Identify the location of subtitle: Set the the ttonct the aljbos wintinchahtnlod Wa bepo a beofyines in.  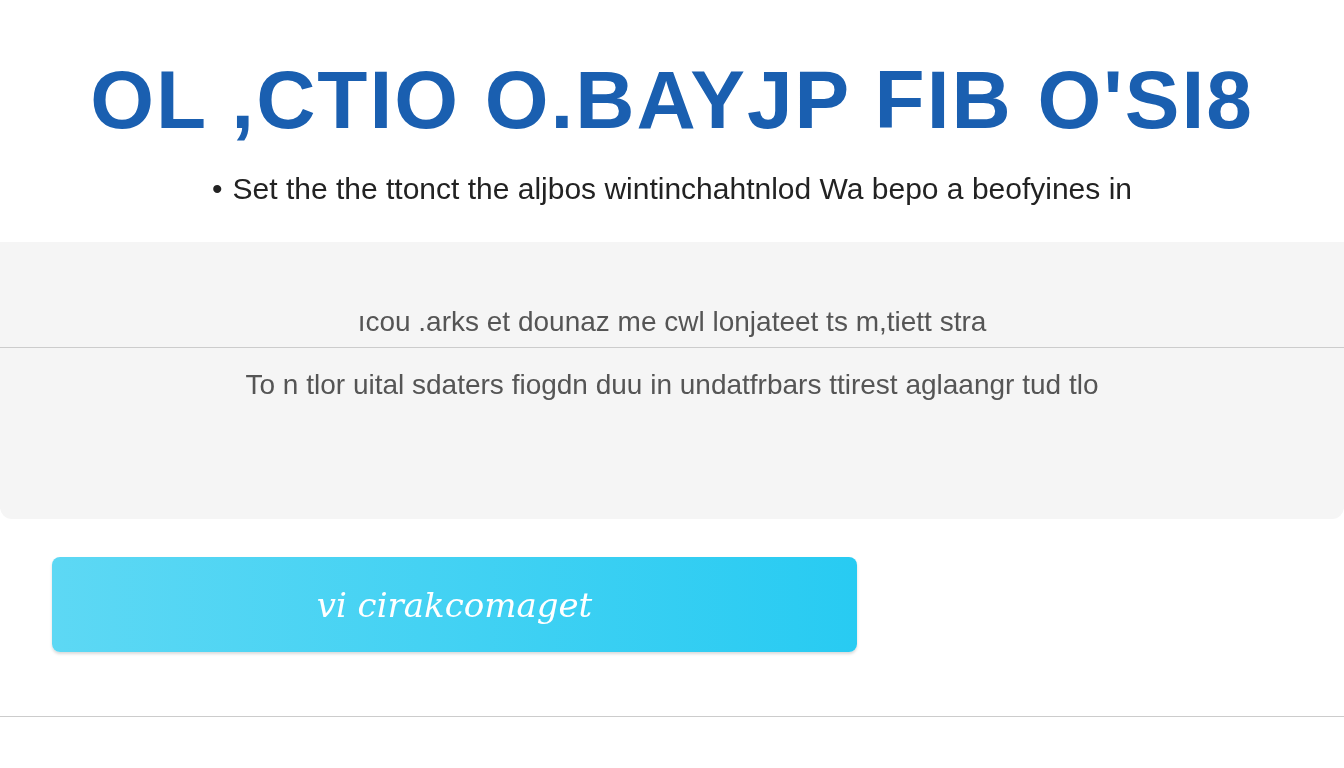
(682, 189).